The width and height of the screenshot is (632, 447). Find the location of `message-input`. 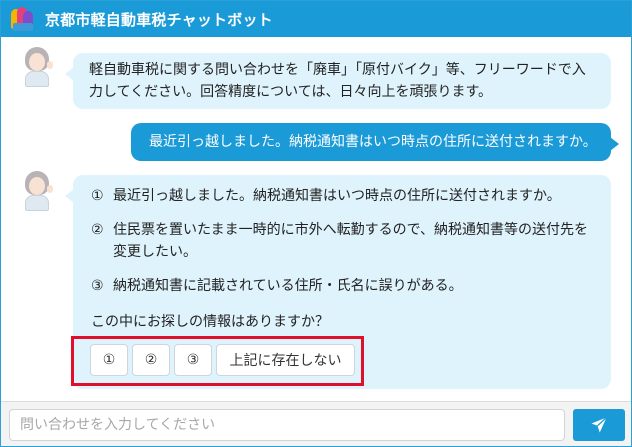

message-input is located at coordinates (287, 425).